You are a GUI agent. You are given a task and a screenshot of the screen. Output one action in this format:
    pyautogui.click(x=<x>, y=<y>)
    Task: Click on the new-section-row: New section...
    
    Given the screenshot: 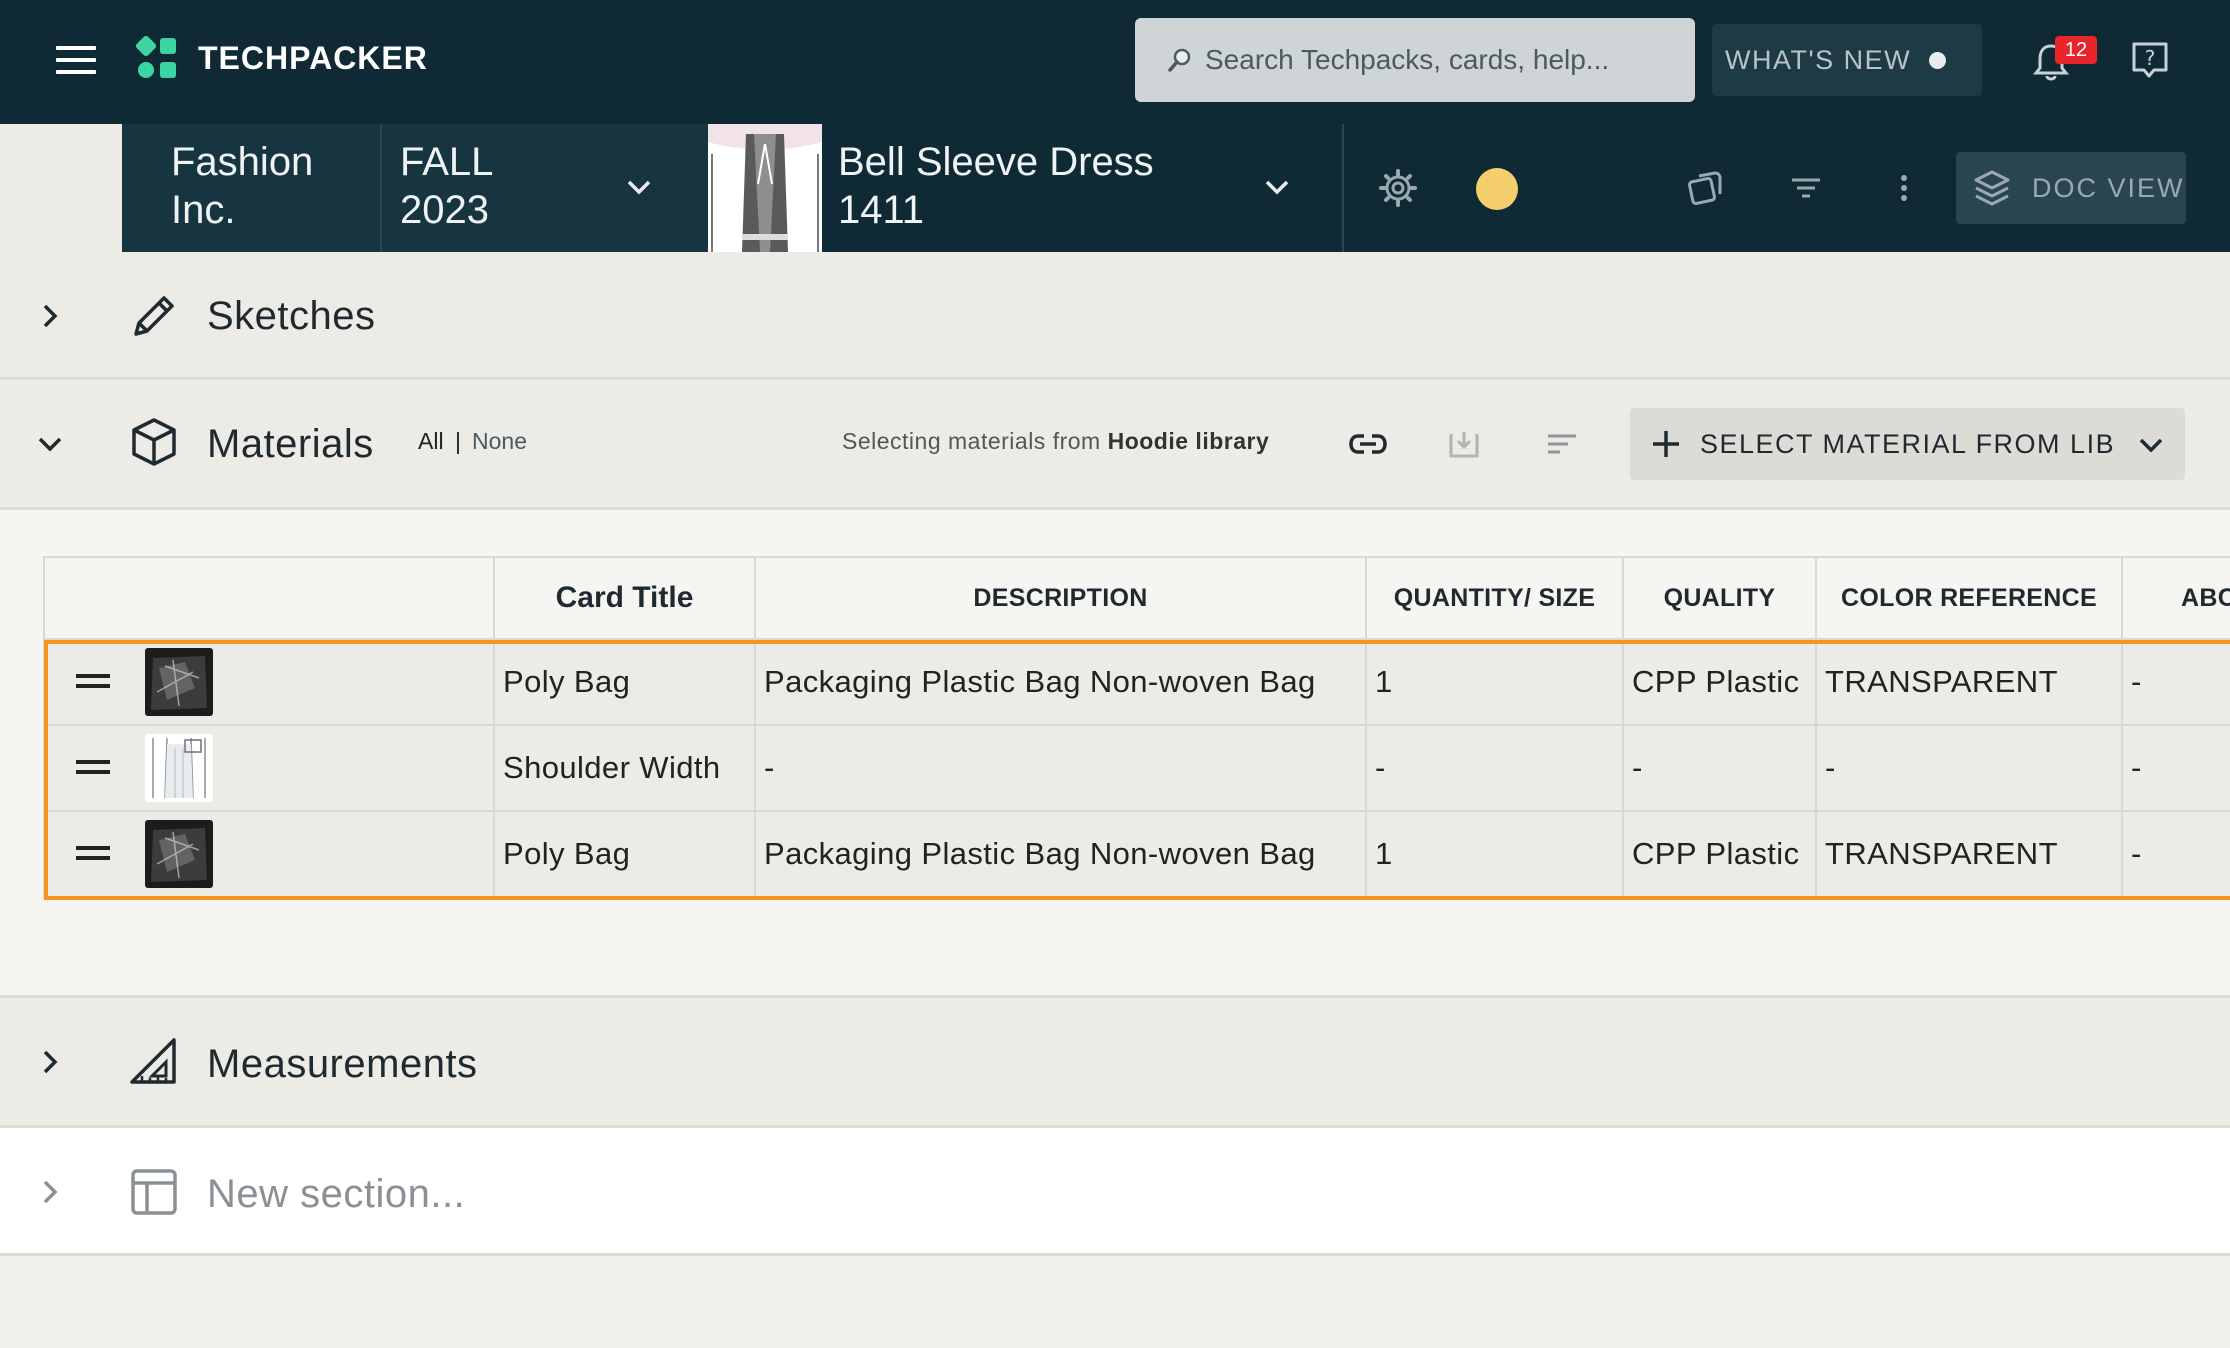 What is the action you would take?
    pyautogui.click(x=1115, y=1192)
    